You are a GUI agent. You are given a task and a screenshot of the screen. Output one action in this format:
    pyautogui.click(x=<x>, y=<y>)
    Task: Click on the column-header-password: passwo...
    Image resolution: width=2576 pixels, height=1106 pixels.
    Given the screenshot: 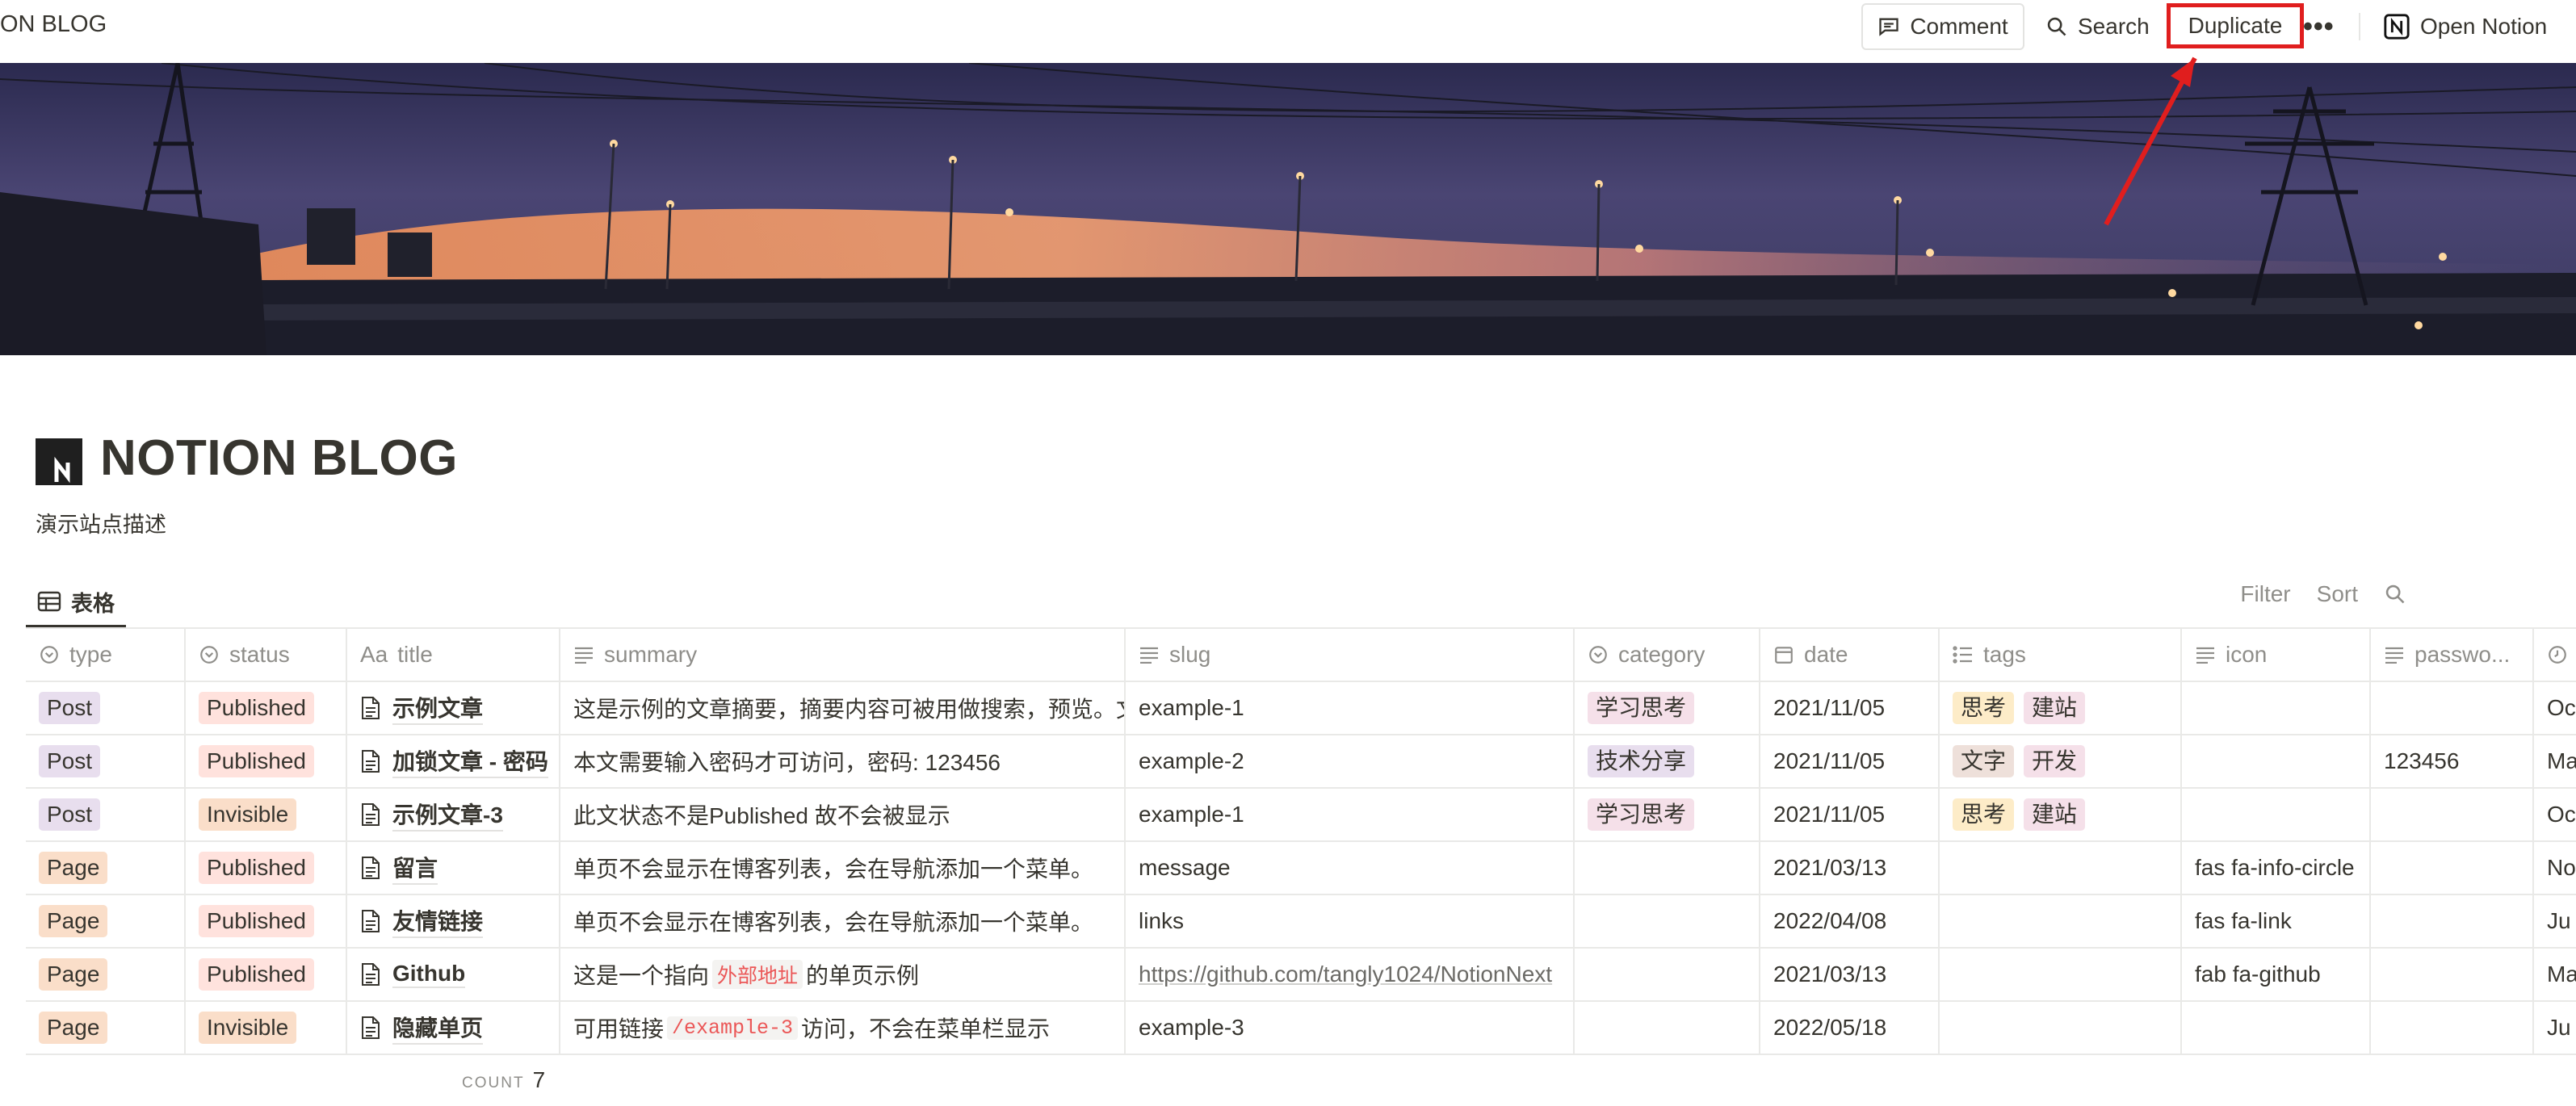 What is the action you would take?
    pyautogui.click(x=2452, y=655)
    